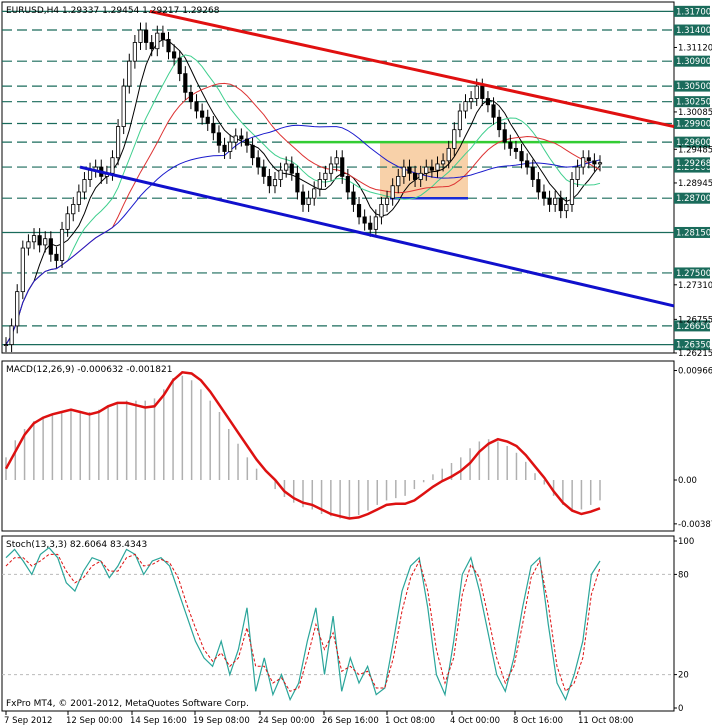  Describe the element at coordinates (686, 542) in the screenshot. I see `stoch-tick-label: 100` at that location.